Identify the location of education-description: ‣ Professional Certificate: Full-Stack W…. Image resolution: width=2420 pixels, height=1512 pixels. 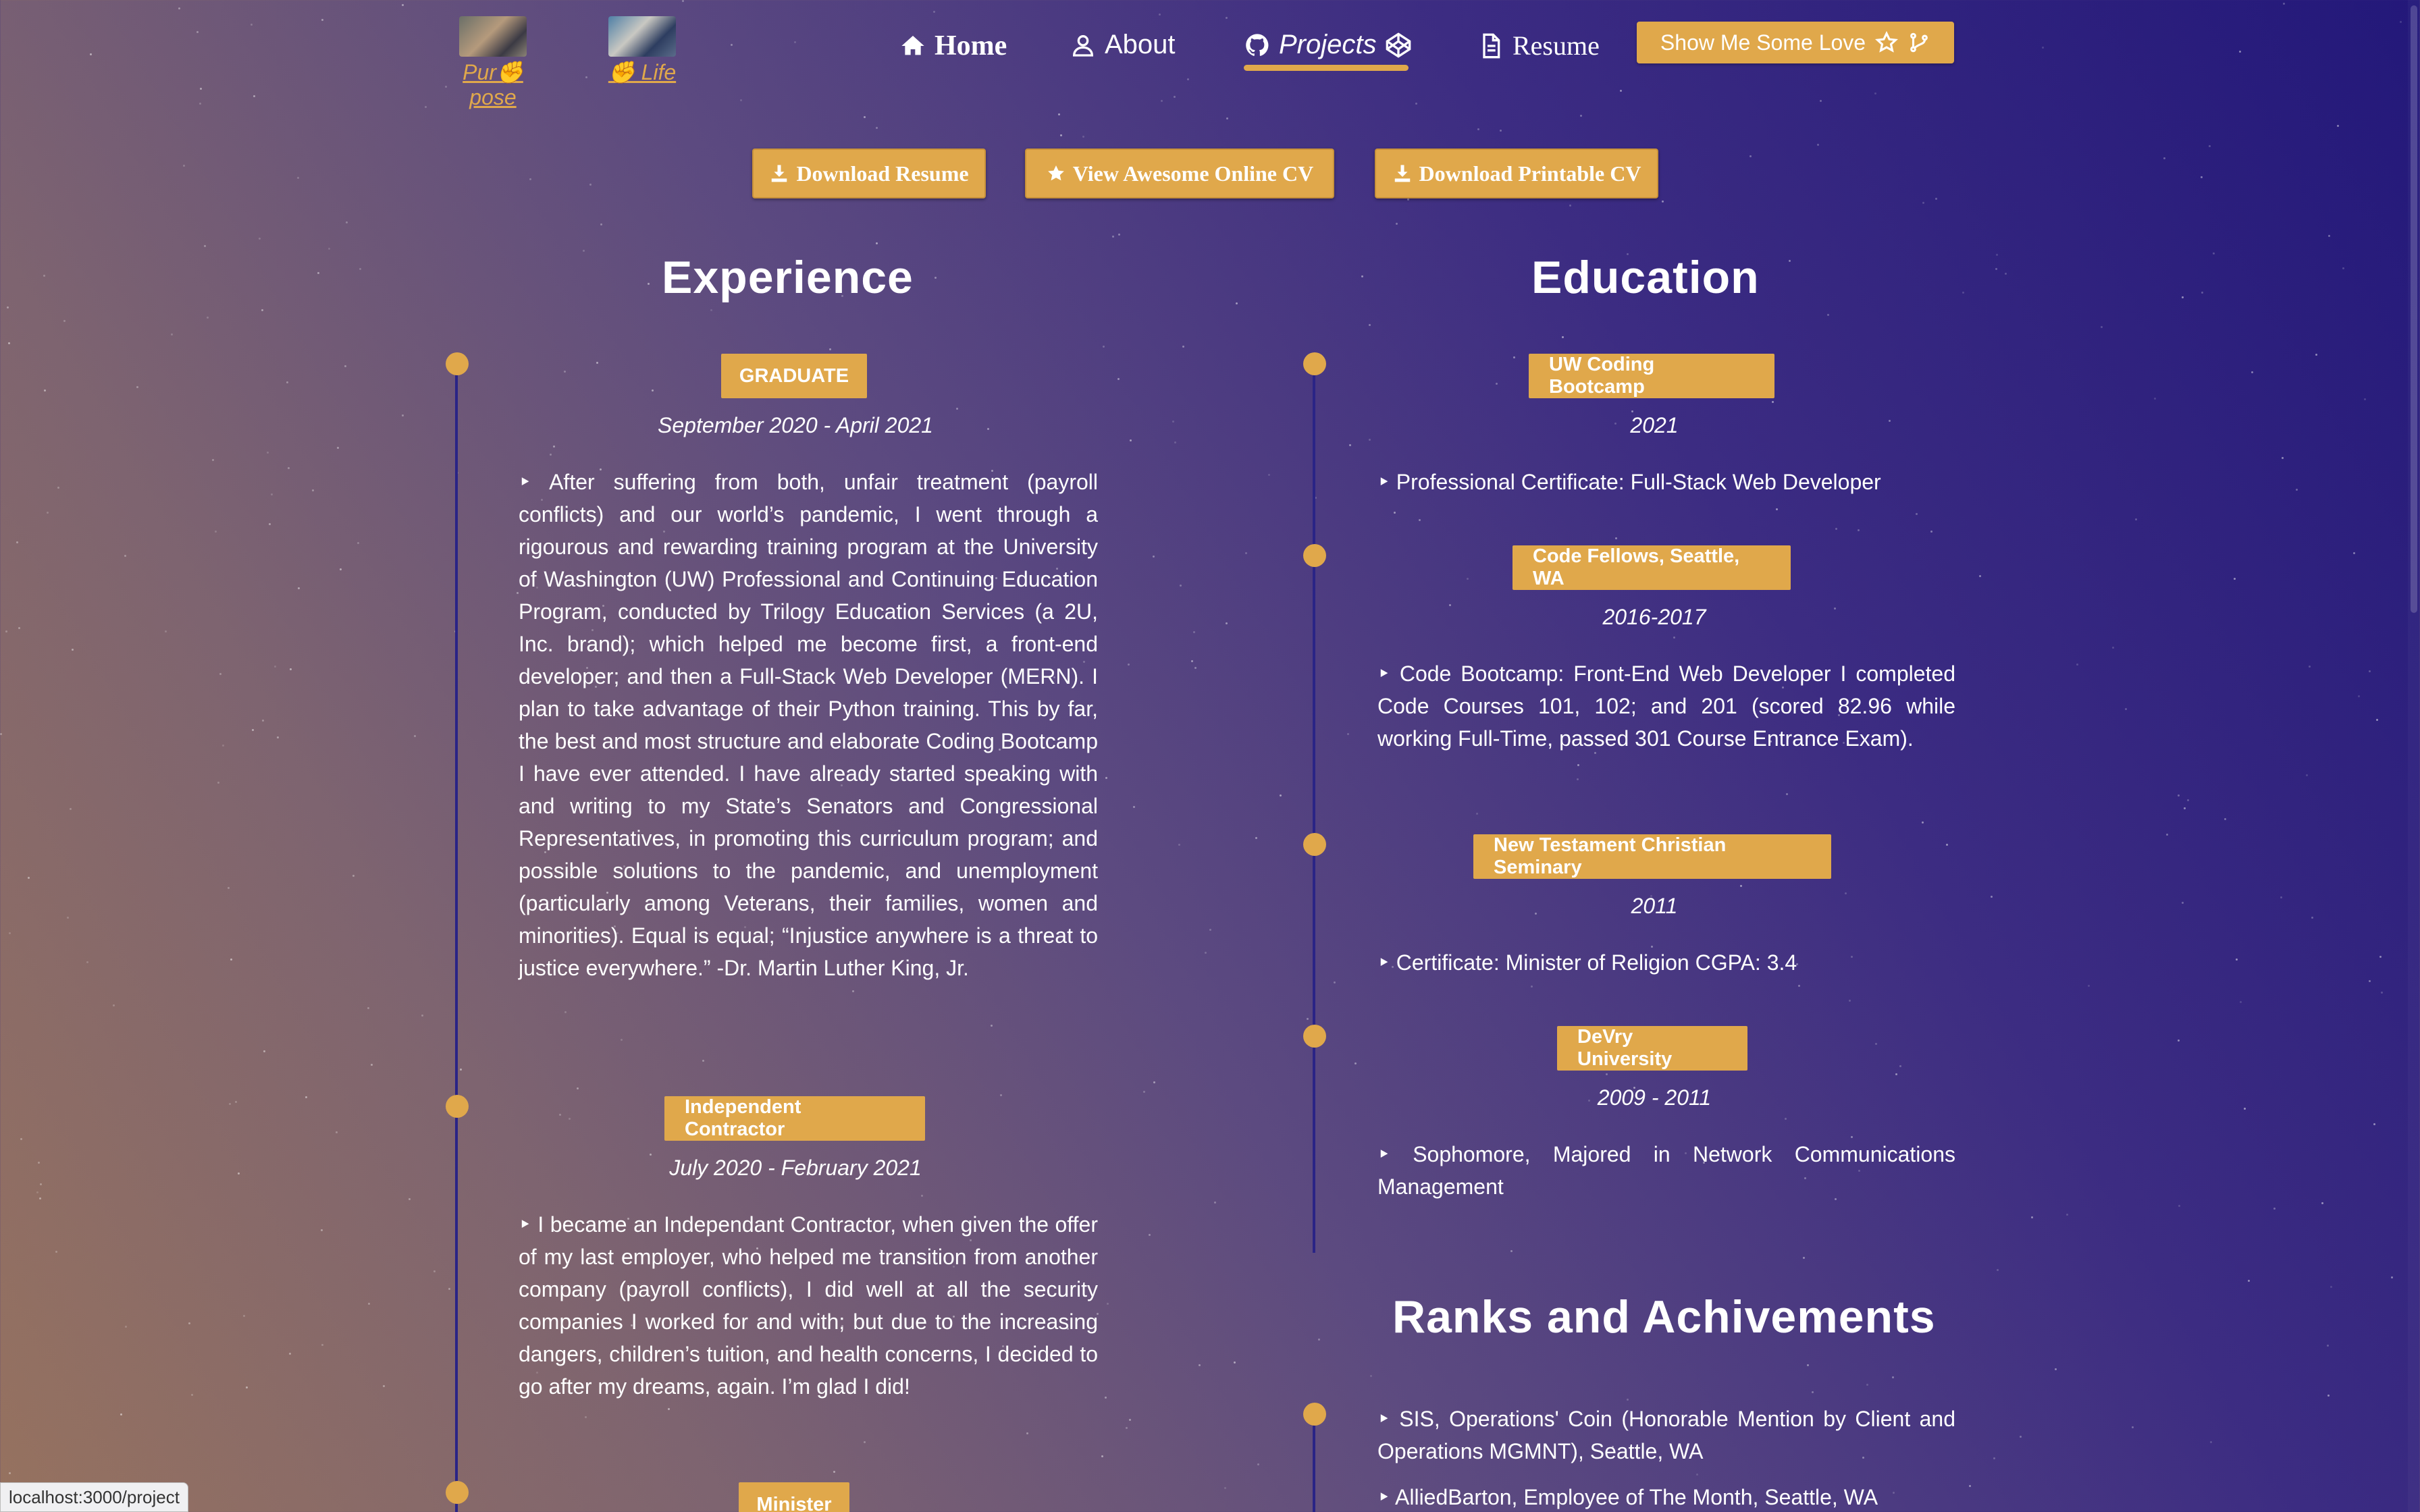
(1629, 482).